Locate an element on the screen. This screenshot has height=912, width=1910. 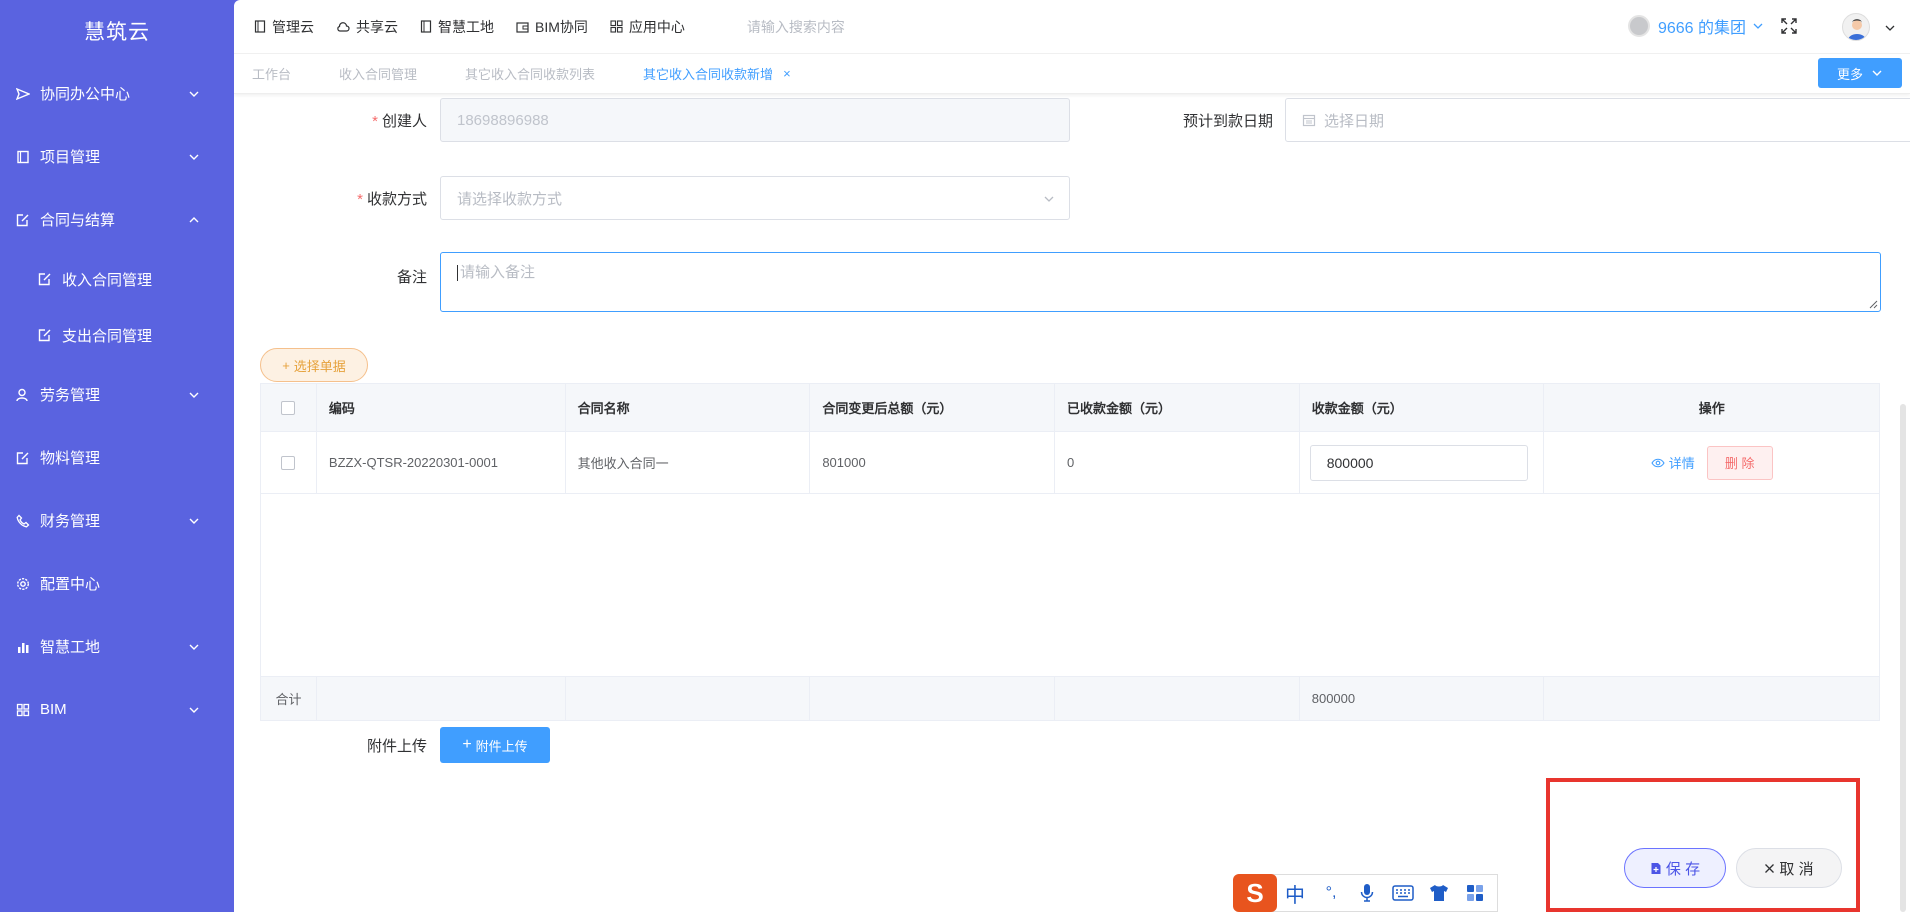
save-doc-icon is located at coordinates (1656, 868).